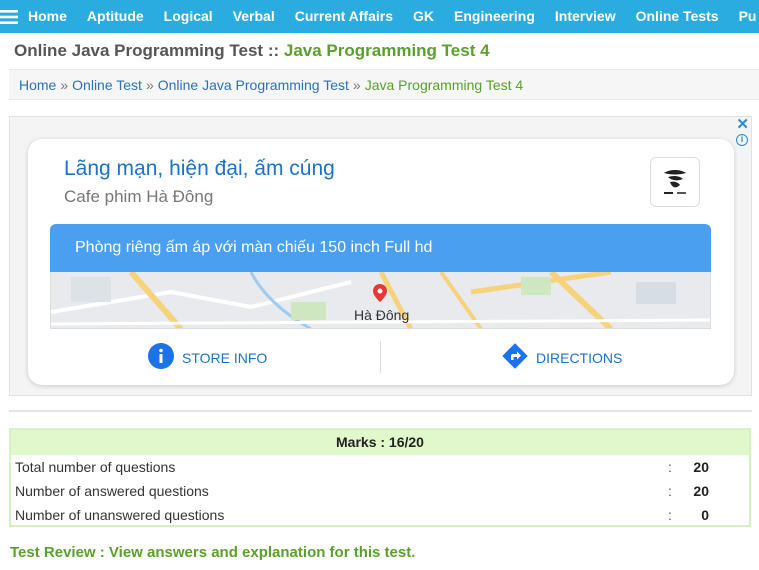 Image resolution: width=759 pixels, height=570 pixels. What do you see at coordinates (386, 50) in the screenshot?
I see `page-title-sub: Java Programming Test 4` at bounding box center [386, 50].